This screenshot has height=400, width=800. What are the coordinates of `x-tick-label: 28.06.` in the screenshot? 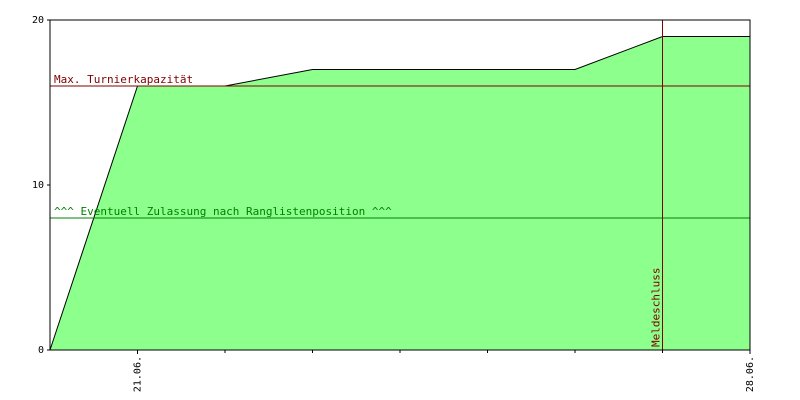 It's located at (750, 374).